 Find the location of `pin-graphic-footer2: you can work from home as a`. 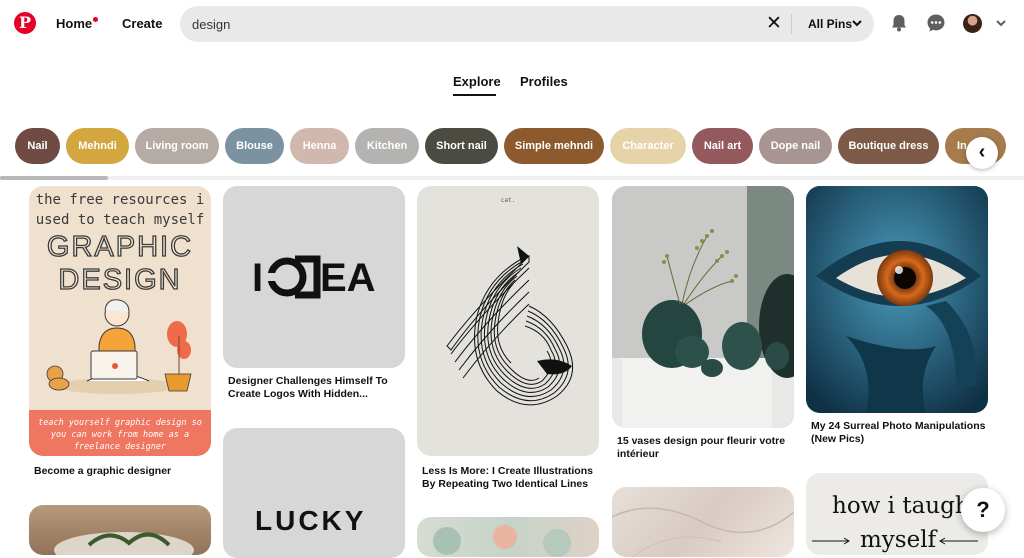

pin-graphic-footer2: you can work from home as a is located at coordinates (119, 435).